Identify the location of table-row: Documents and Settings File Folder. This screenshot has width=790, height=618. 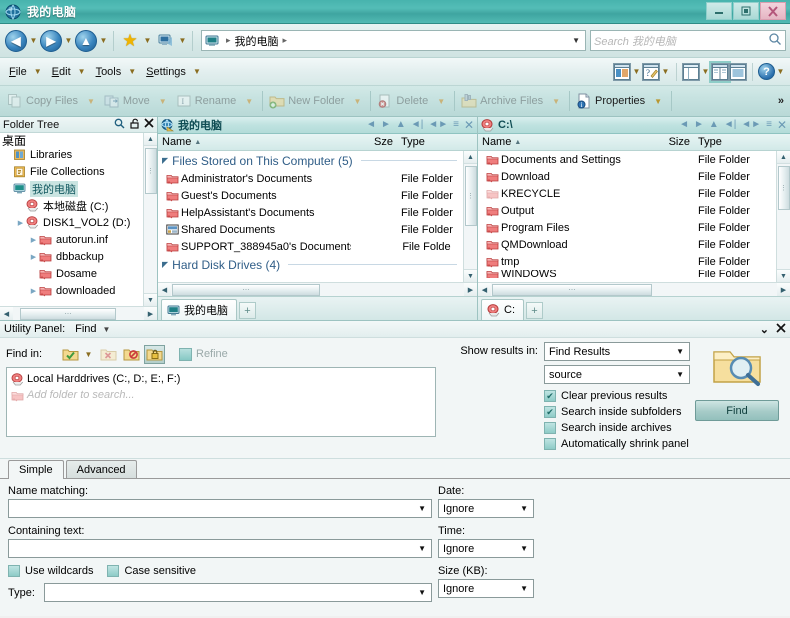
(627, 159).